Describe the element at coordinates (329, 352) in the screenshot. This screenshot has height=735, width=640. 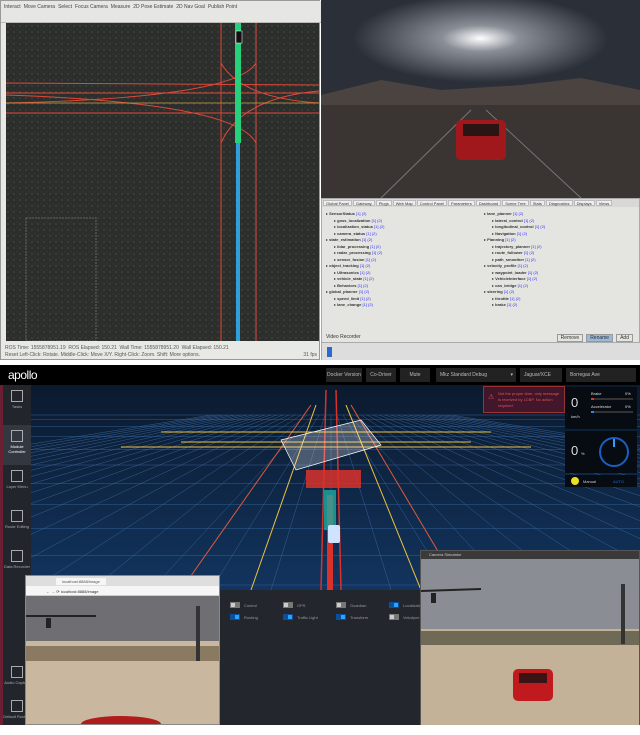
I see `timeline-marker` at that location.